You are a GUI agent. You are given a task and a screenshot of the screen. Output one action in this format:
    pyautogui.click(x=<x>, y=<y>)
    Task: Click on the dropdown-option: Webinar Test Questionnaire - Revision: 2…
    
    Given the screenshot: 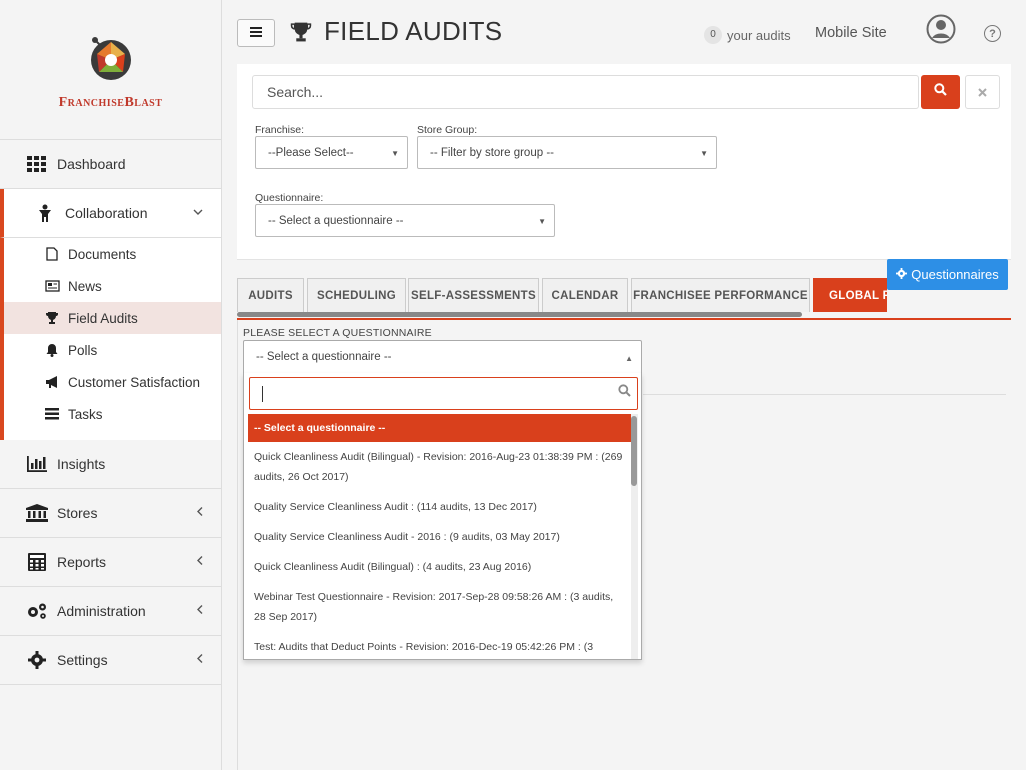 What is the action you would take?
    pyautogui.click(x=439, y=607)
    